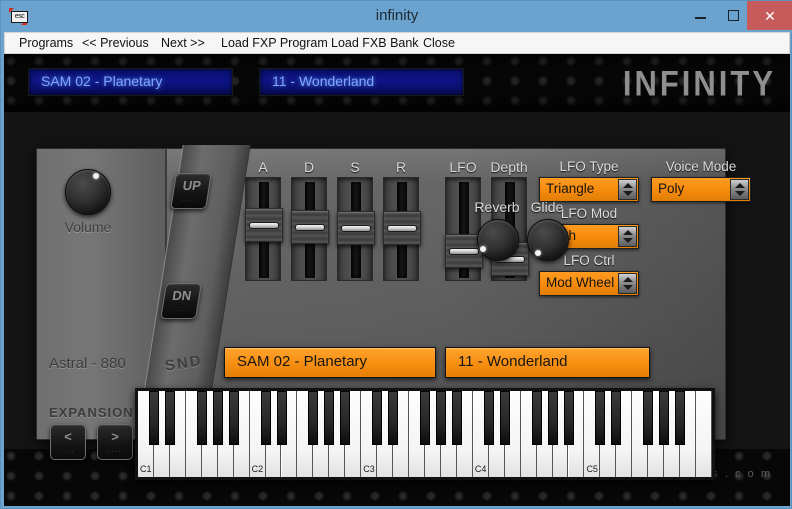 The width and height of the screenshot is (792, 509). Describe the element at coordinates (739, 189) in the screenshot. I see `dropdown-voice-mode-spinner` at that location.